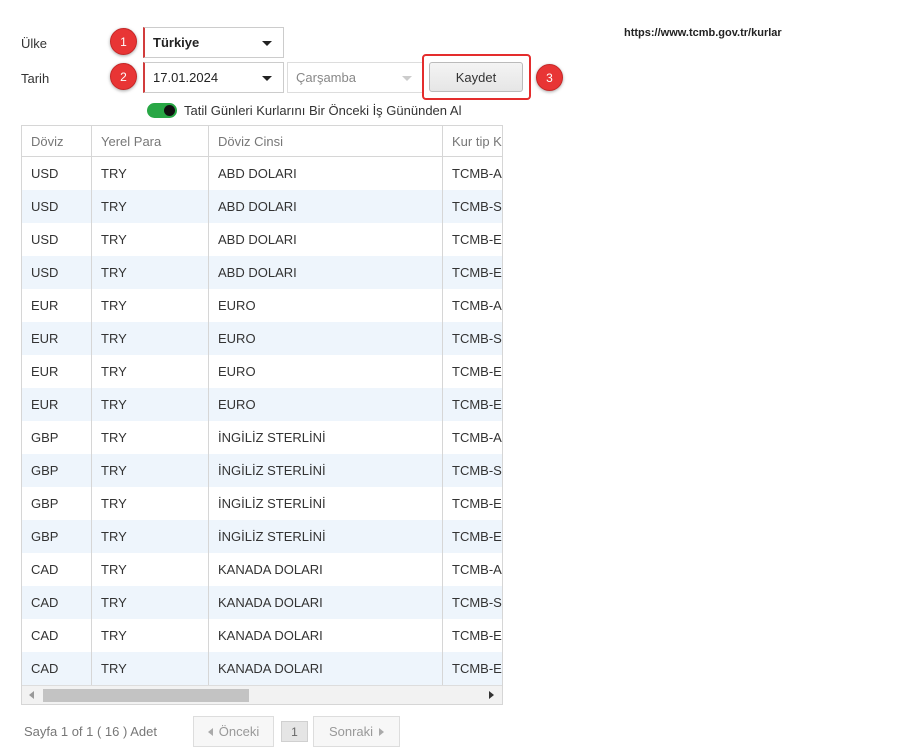  I want to click on table-row: GBPTRYİNGİLİZ STERLİNİ TCMB-ES, so click(262, 503).